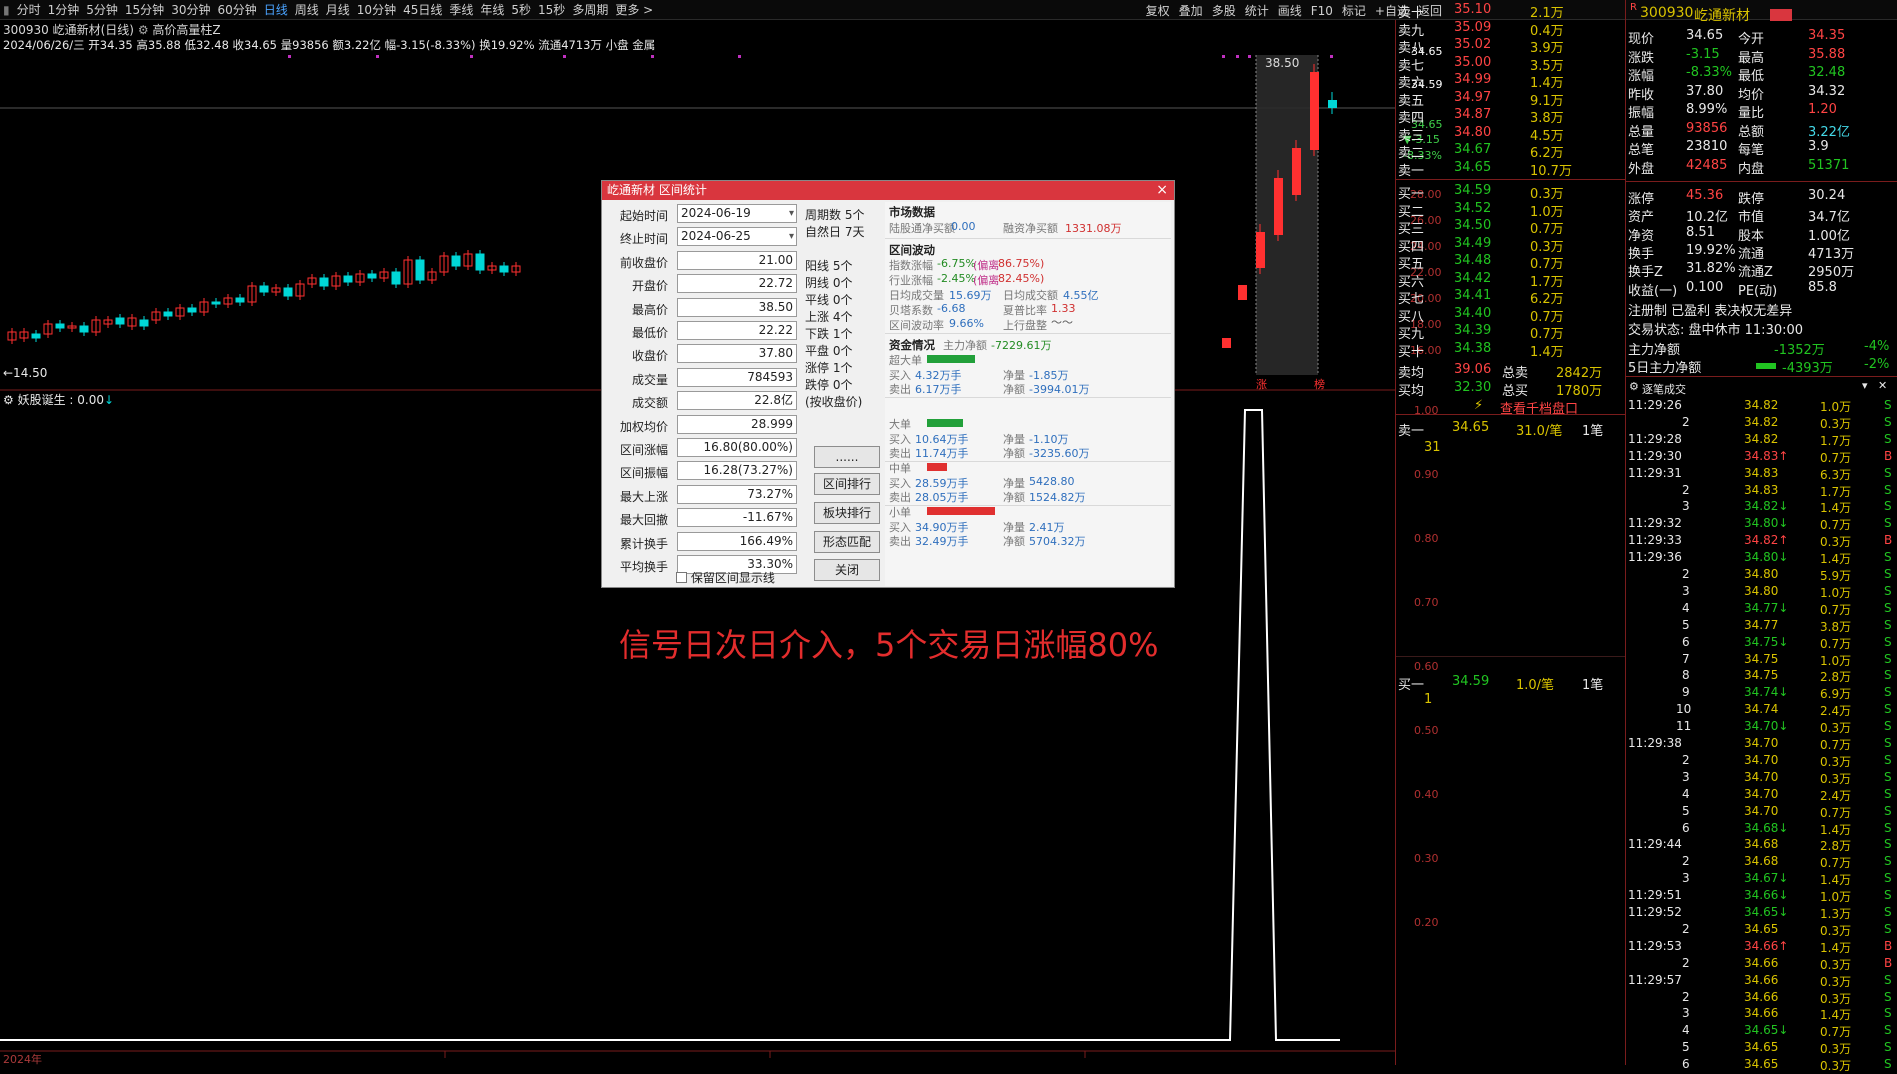 Image resolution: width=1897 pixels, height=1074 pixels. What do you see at coordinates (1290, 11) in the screenshot?
I see `toolbar-button-4: 画线` at bounding box center [1290, 11].